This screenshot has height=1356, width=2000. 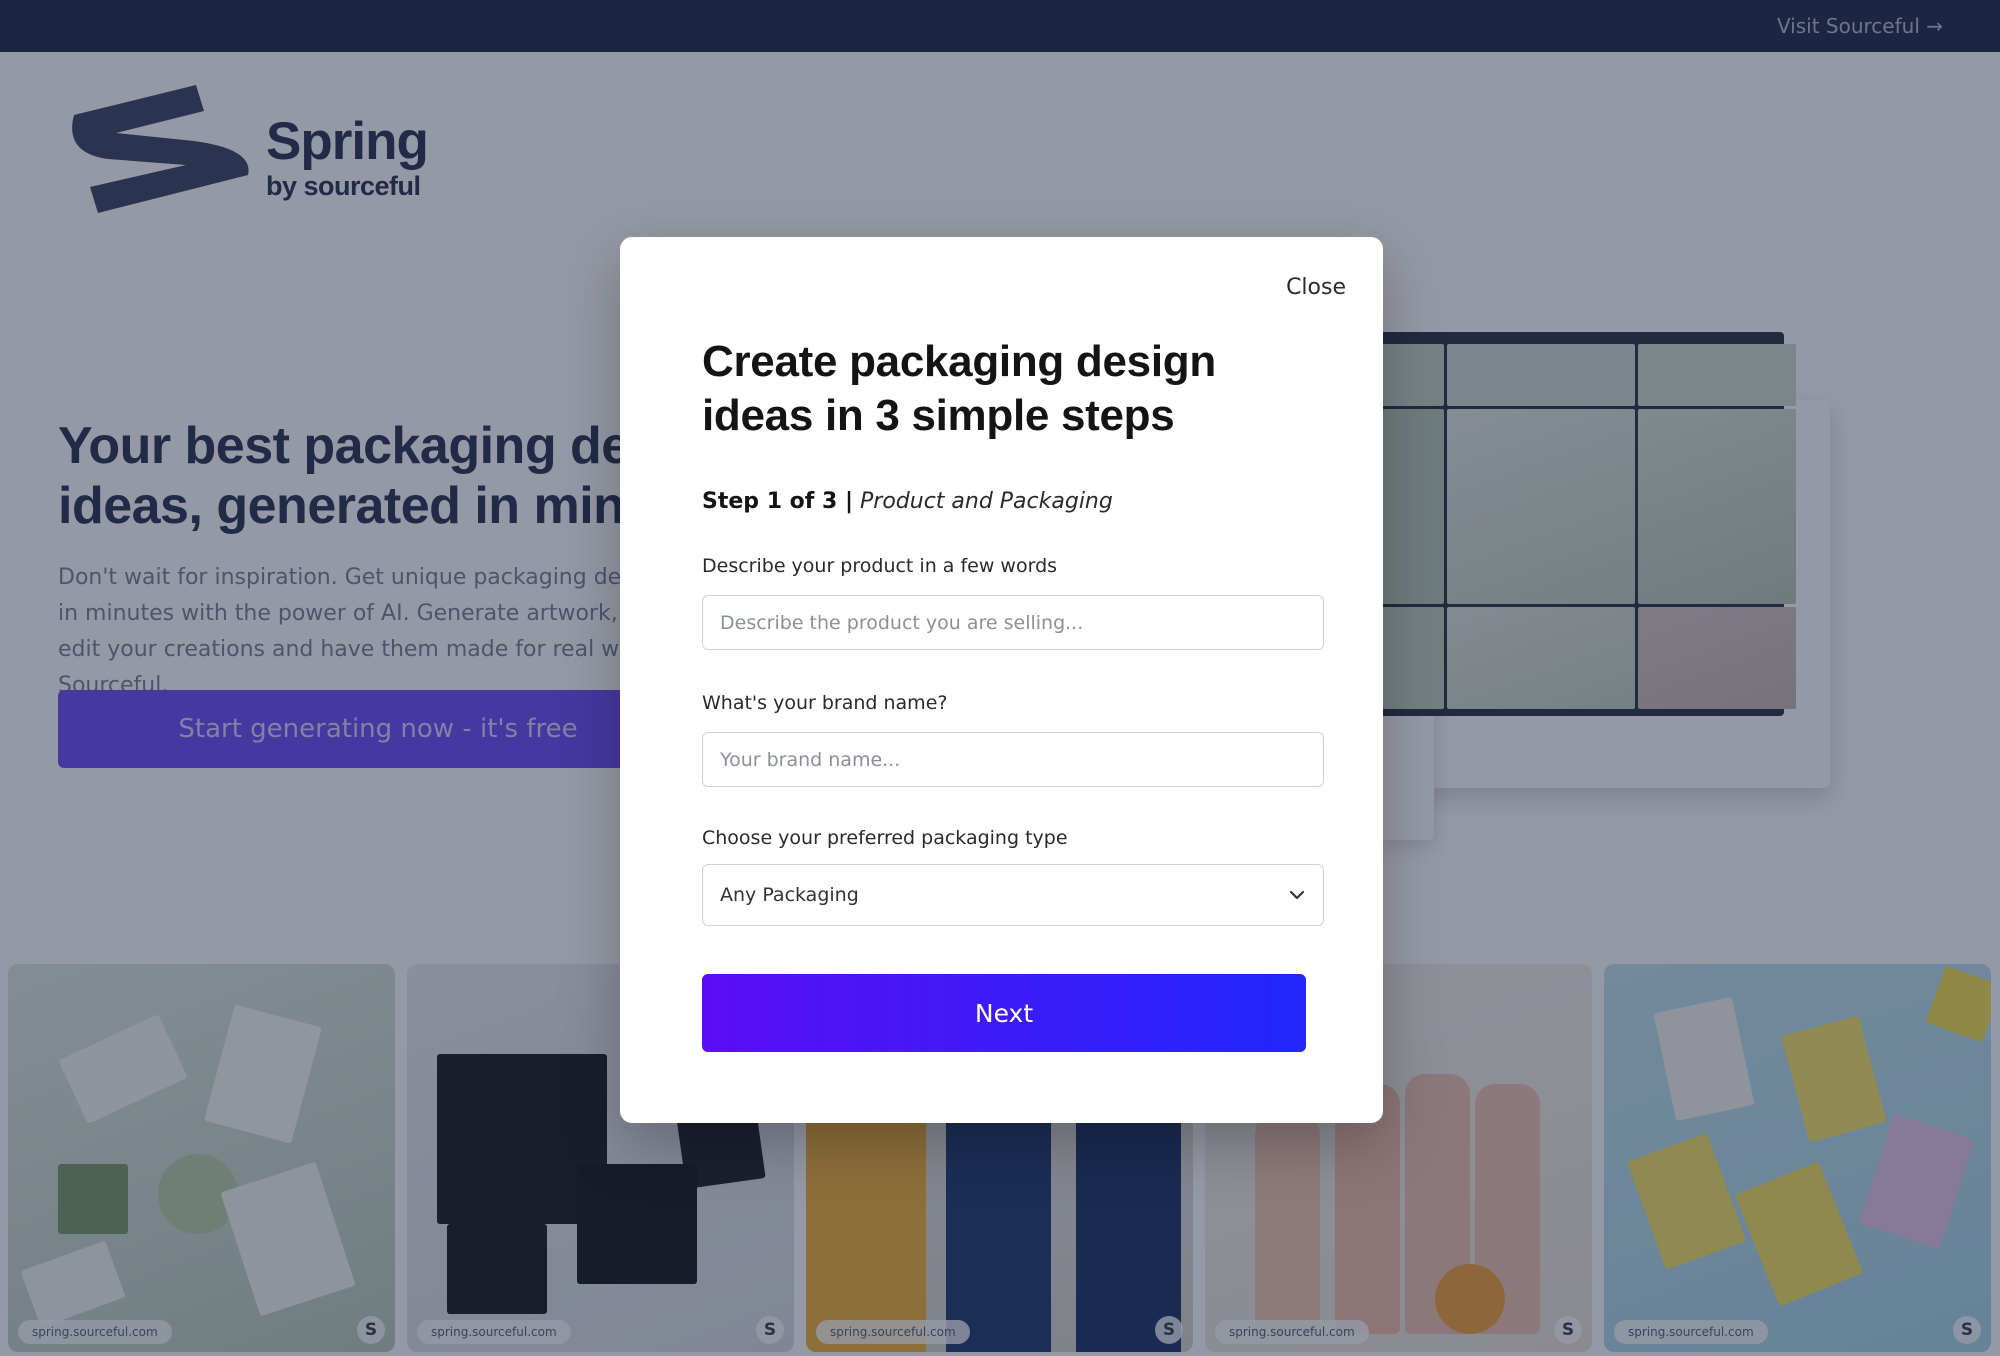 What do you see at coordinates (1316, 287) in the screenshot?
I see `close-button: Close` at bounding box center [1316, 287].